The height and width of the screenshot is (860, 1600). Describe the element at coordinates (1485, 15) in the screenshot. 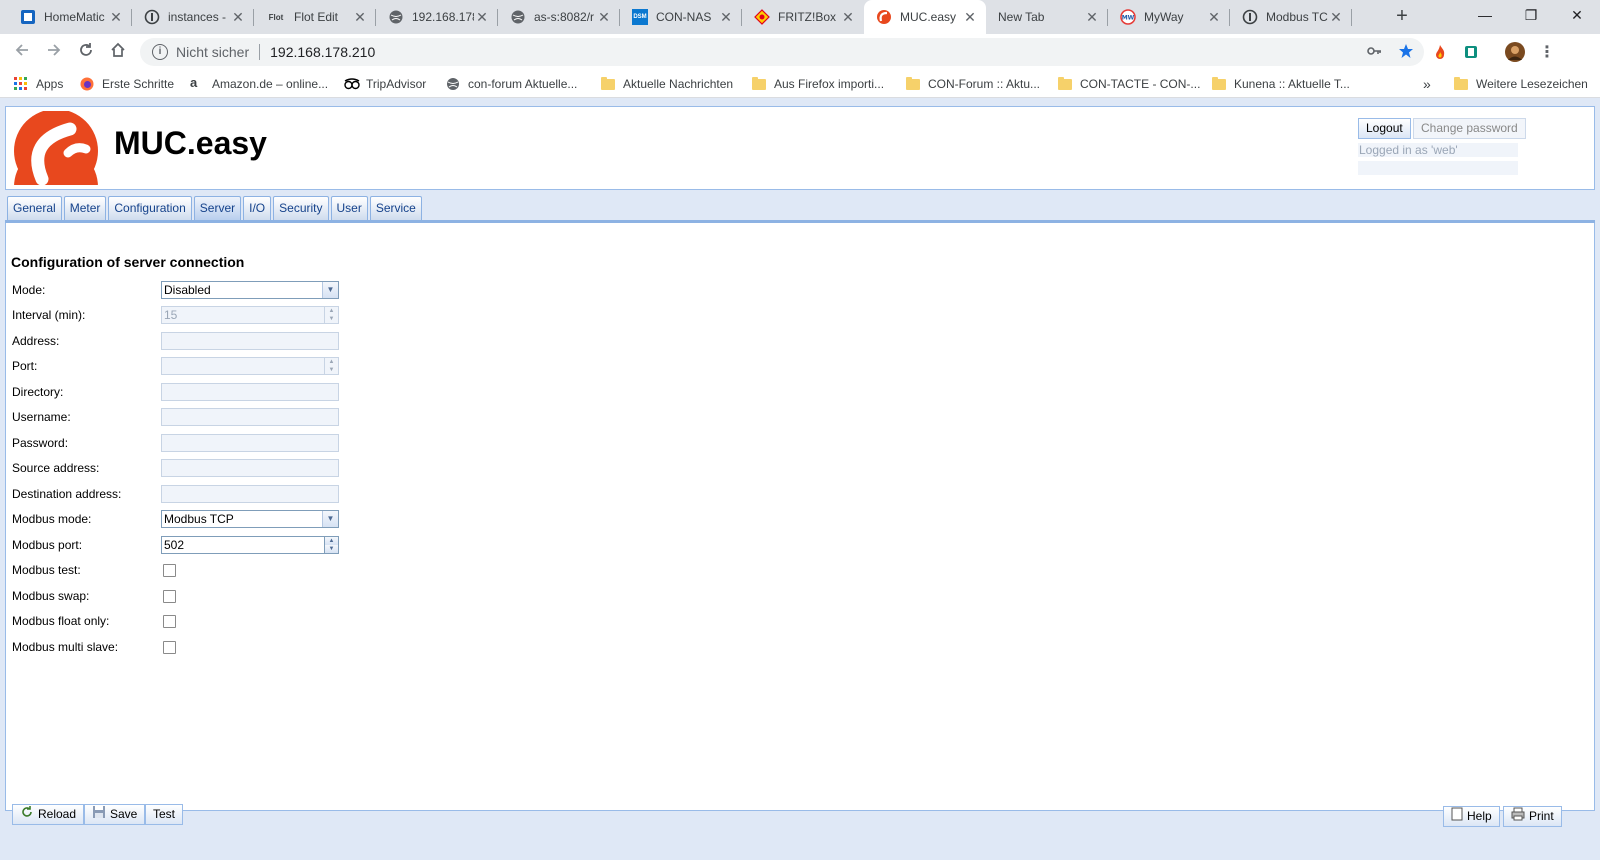

I see `minimize-icon: —` at that location.